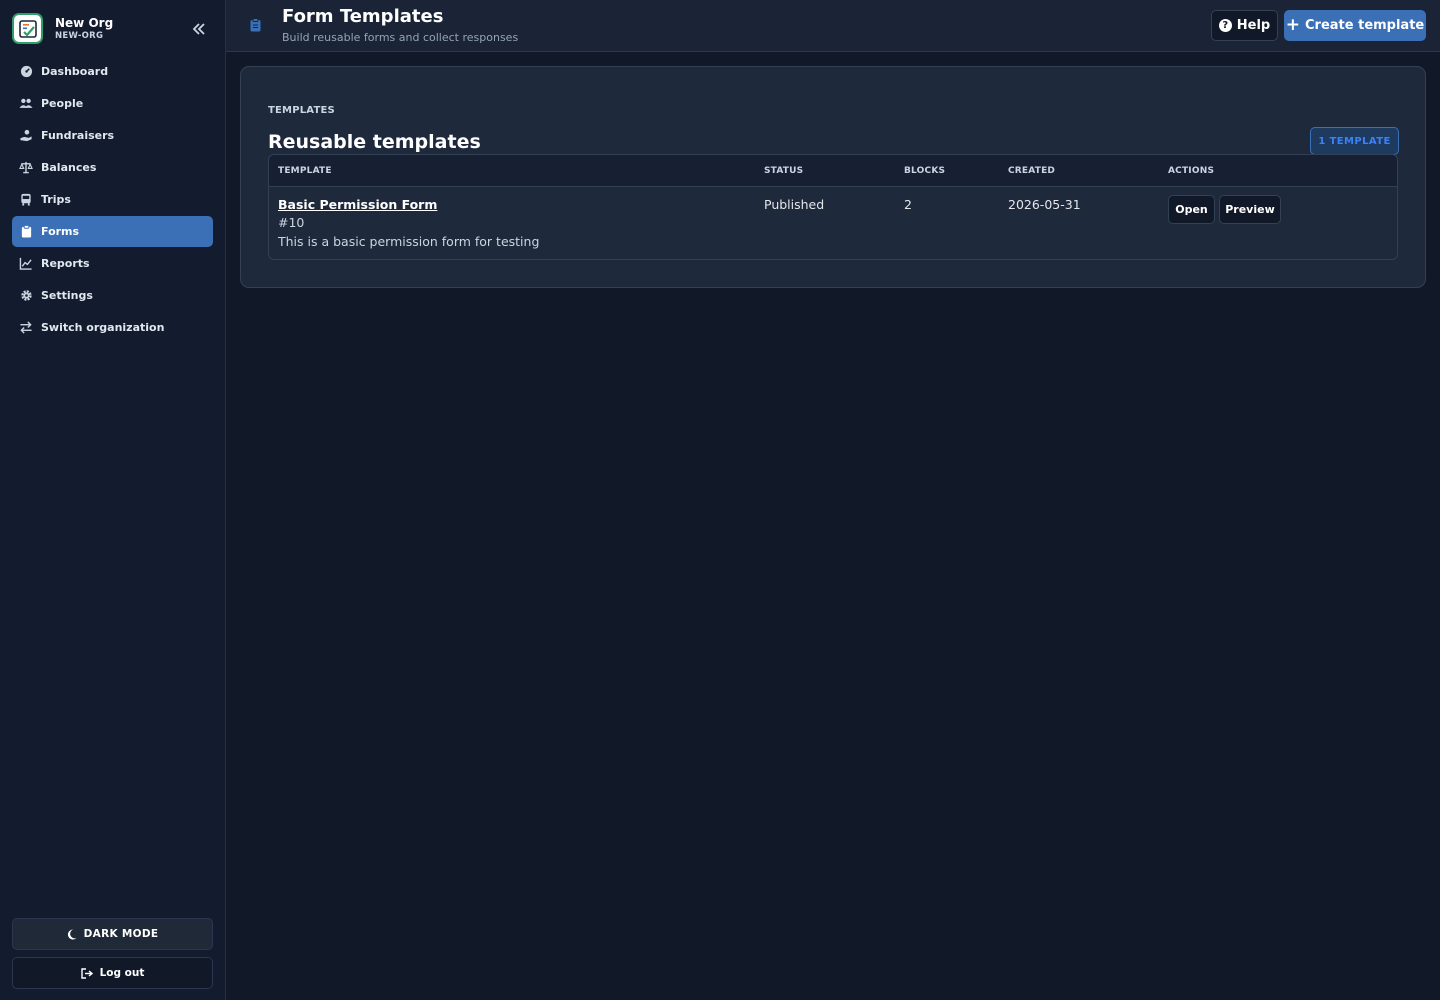 The width and height of the screenshot is (1440, 1000). Describe the element at coordinates (26, 264) in the screenshot. I see `chart-line-icon` at that location.